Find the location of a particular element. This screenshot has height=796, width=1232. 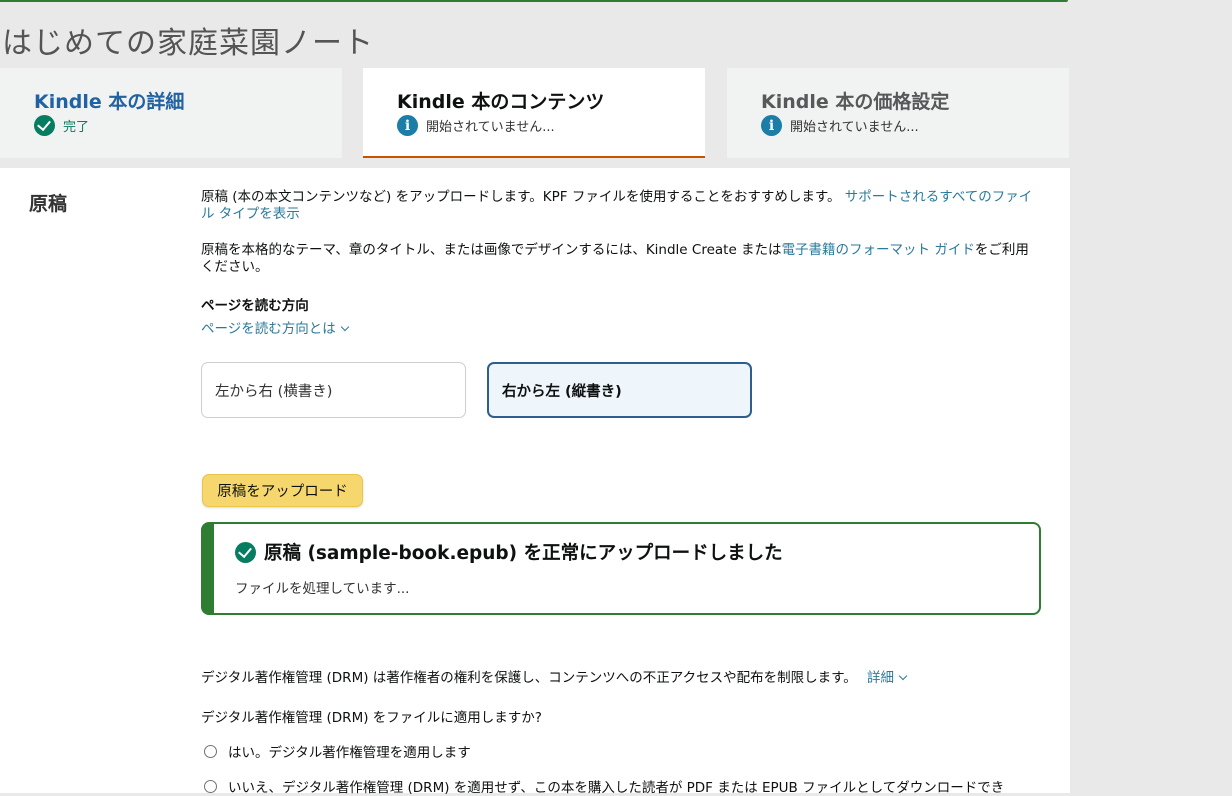

drm-details-link: 詳細 is located at coordinates (887, 678).